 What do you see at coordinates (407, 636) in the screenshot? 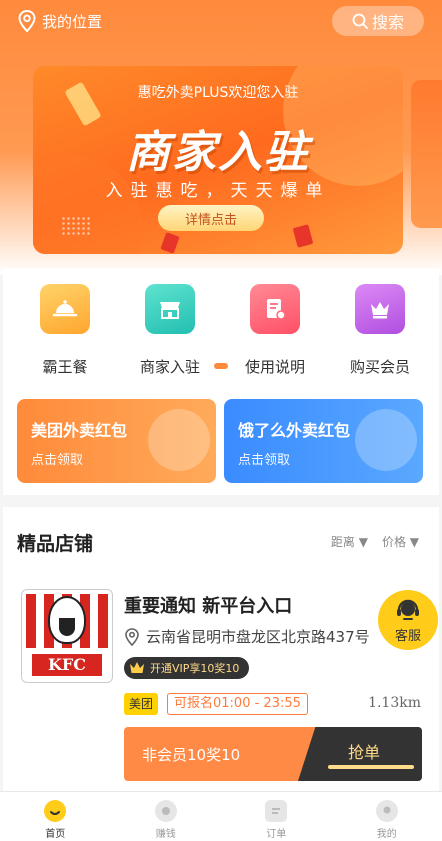
I see `service-label: 客服` at bounding box center [407, 636].